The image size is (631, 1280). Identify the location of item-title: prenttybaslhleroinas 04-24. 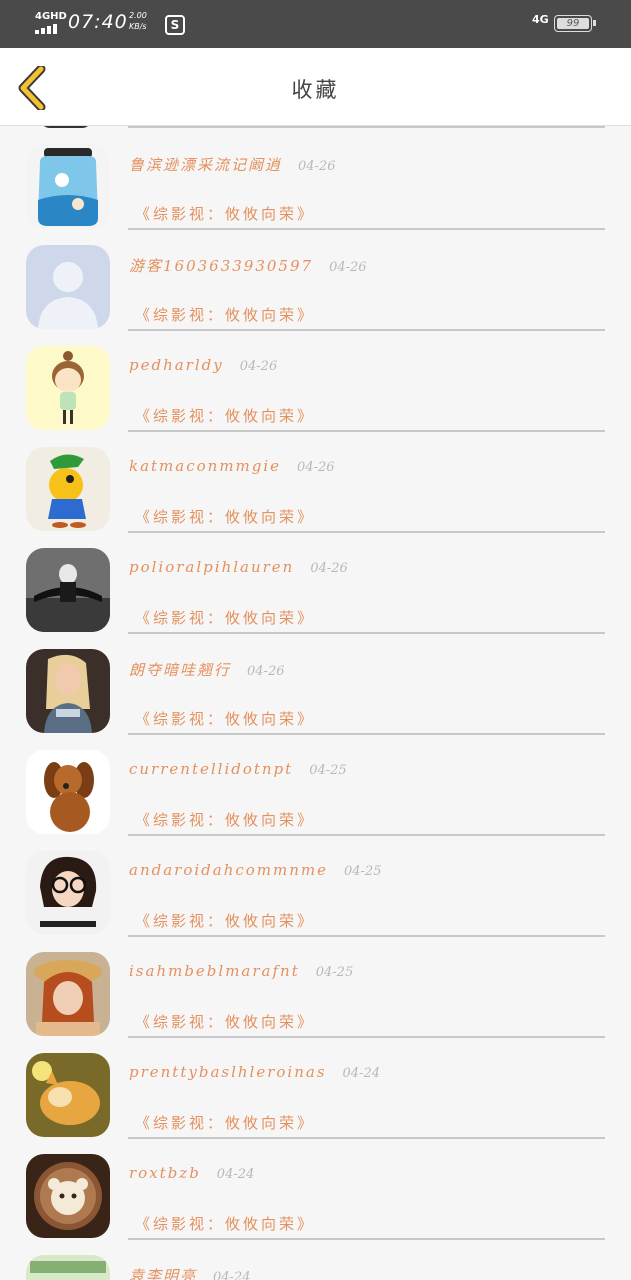
(254, 1072).